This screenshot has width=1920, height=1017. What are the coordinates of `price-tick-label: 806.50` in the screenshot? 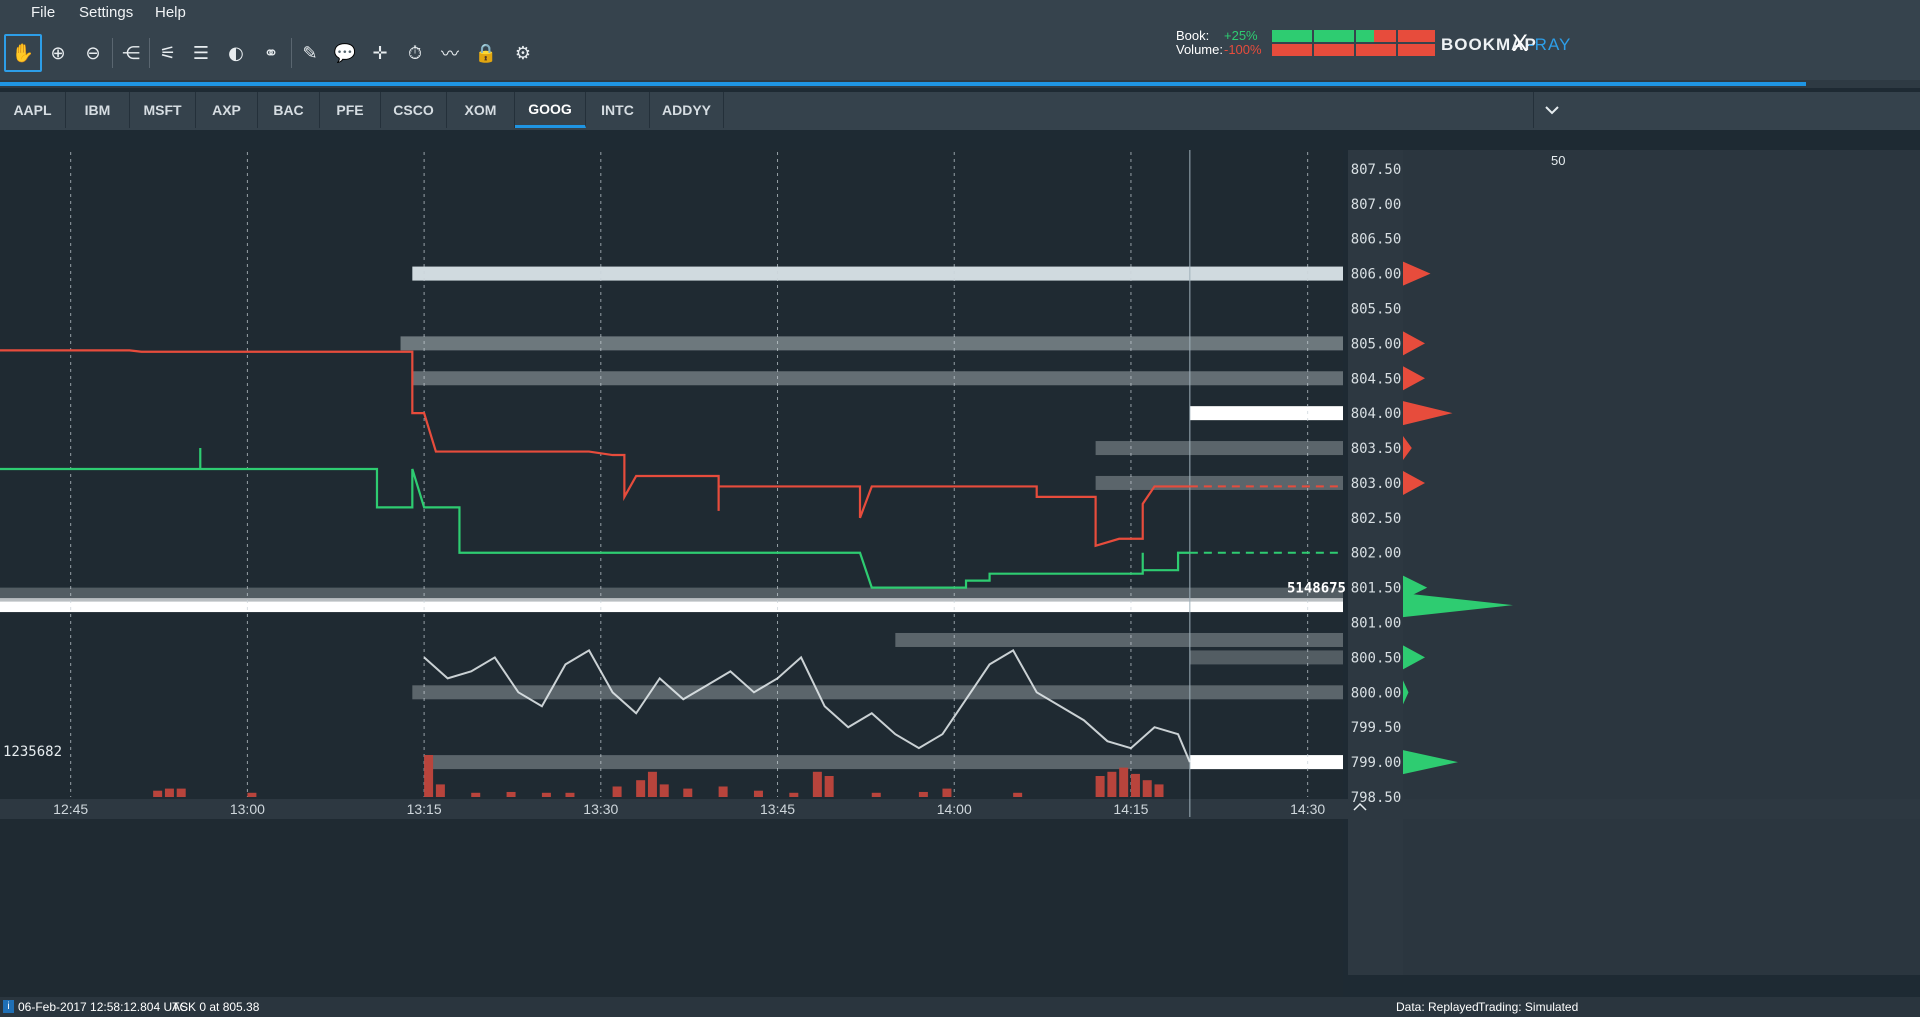 It's located at (1376, 240).